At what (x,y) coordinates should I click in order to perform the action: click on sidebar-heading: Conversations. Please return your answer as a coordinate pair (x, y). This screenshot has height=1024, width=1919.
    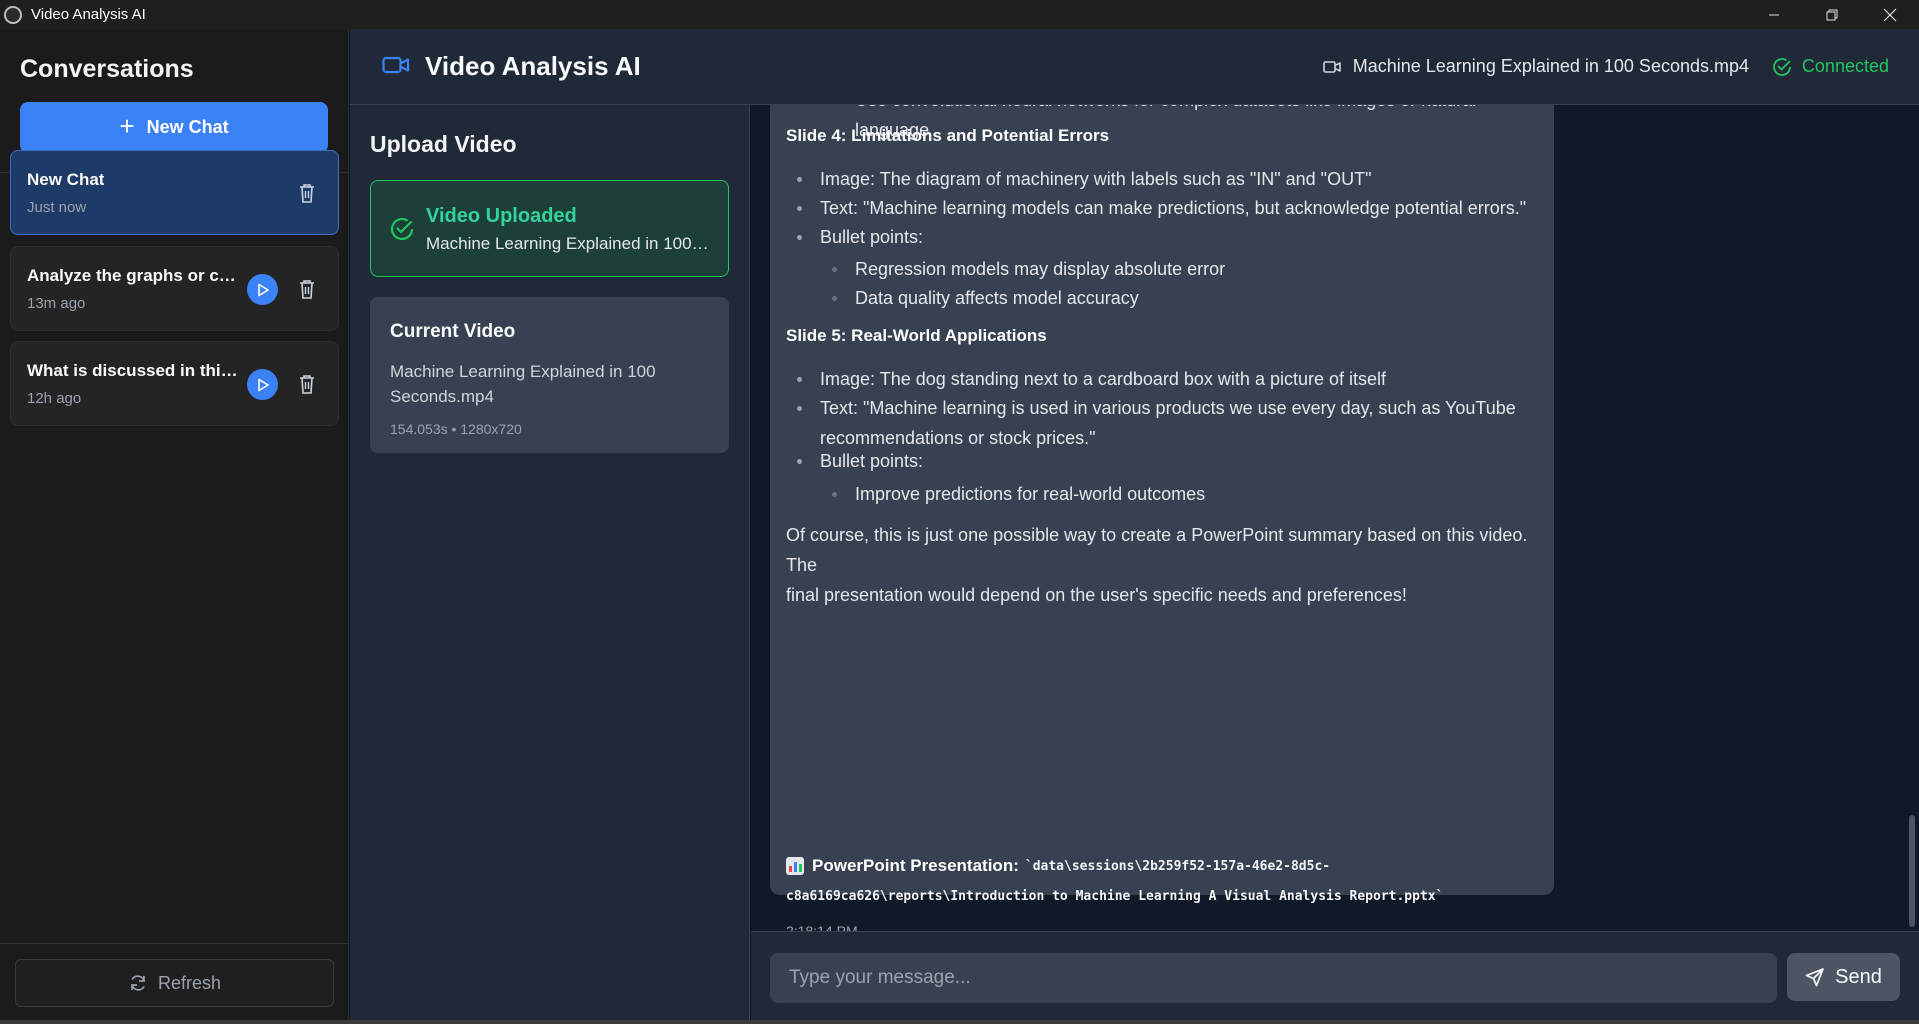
    Looking at the image, I should click on (107, 69).